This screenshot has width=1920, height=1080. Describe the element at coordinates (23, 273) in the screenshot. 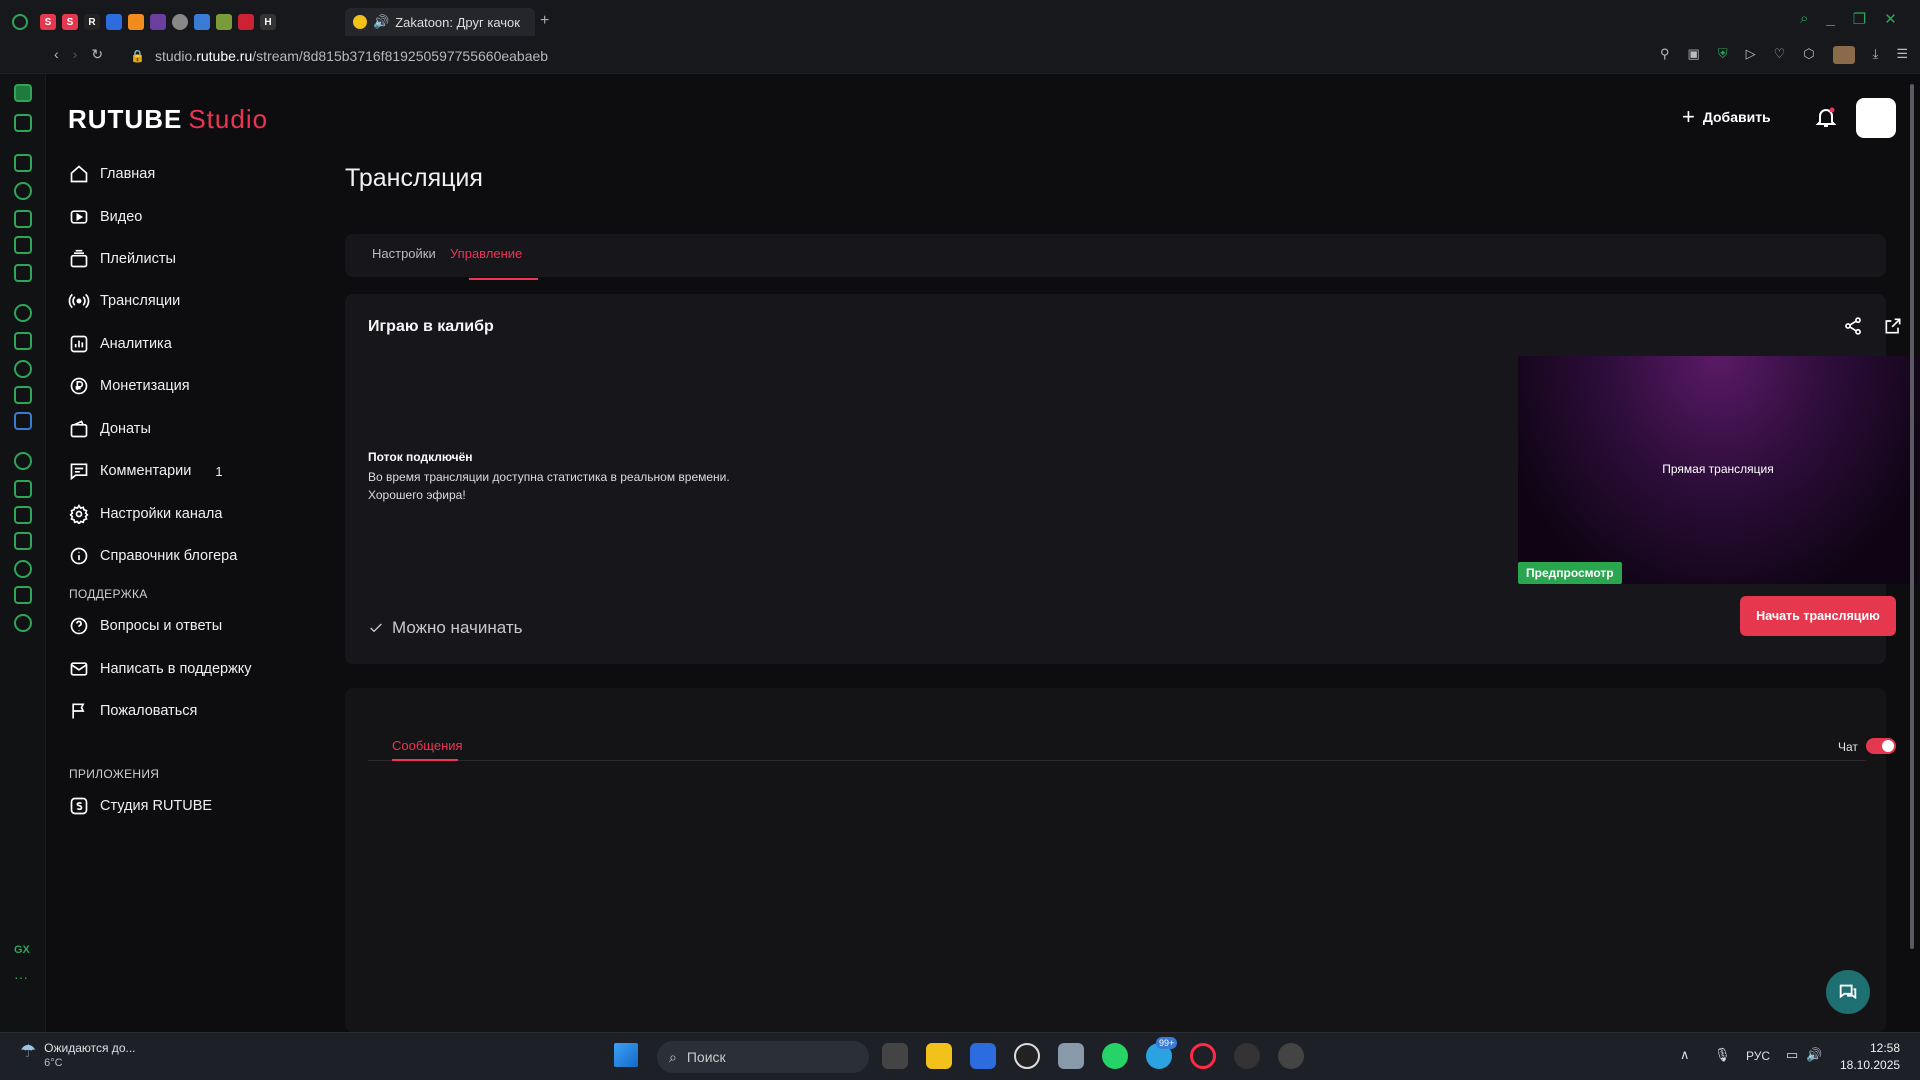

I see `m-icon` at that location.